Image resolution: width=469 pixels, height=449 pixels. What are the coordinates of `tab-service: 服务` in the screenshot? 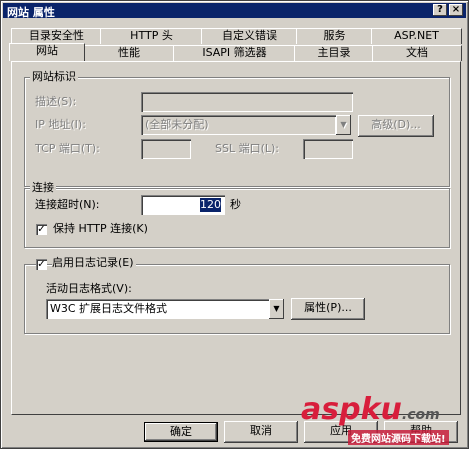 It's located at (334, 36).